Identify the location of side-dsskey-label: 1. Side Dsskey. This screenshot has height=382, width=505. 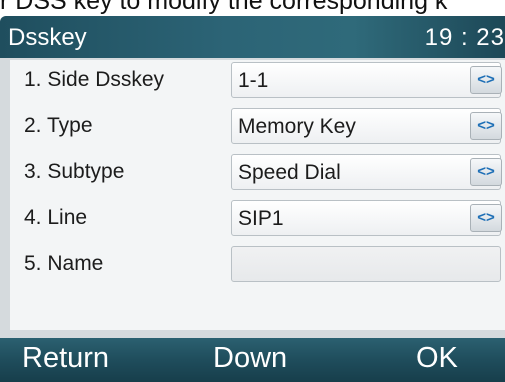
(94, 79).